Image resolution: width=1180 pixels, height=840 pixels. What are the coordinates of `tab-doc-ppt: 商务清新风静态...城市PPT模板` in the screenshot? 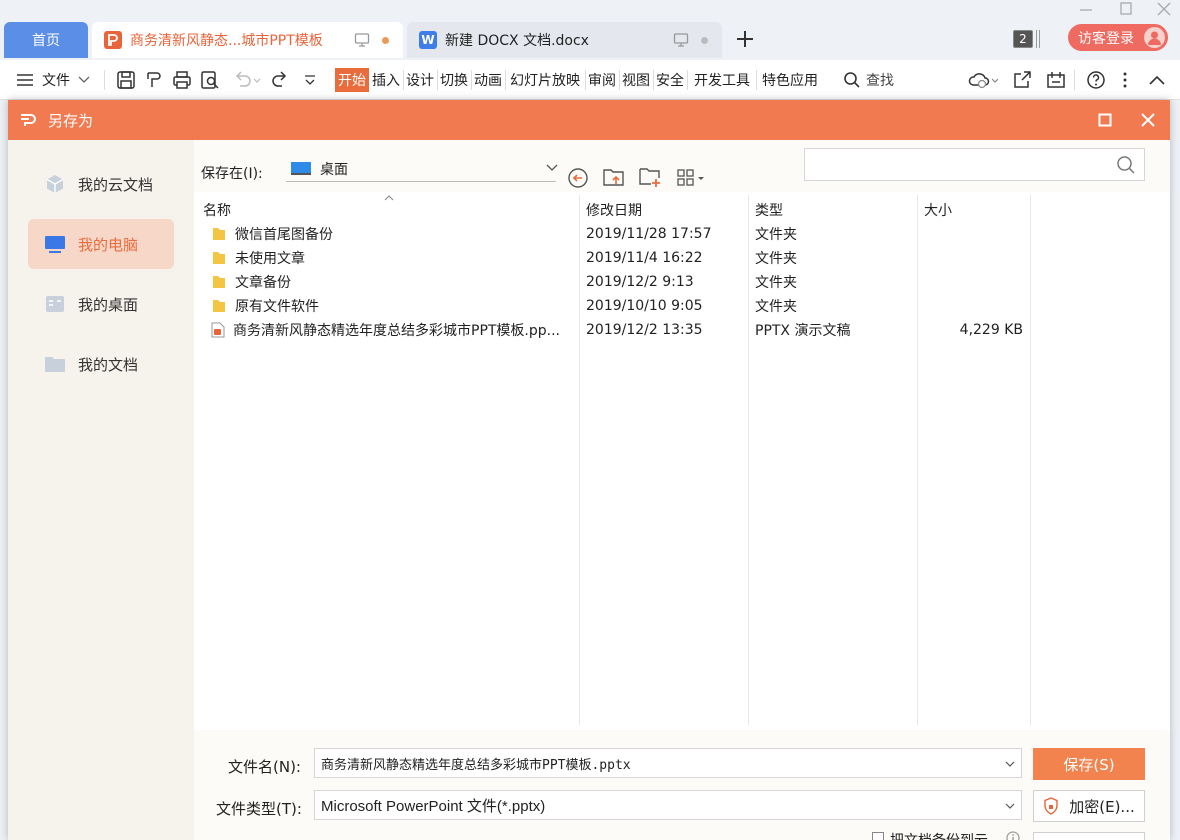 It's located at (247, 40).